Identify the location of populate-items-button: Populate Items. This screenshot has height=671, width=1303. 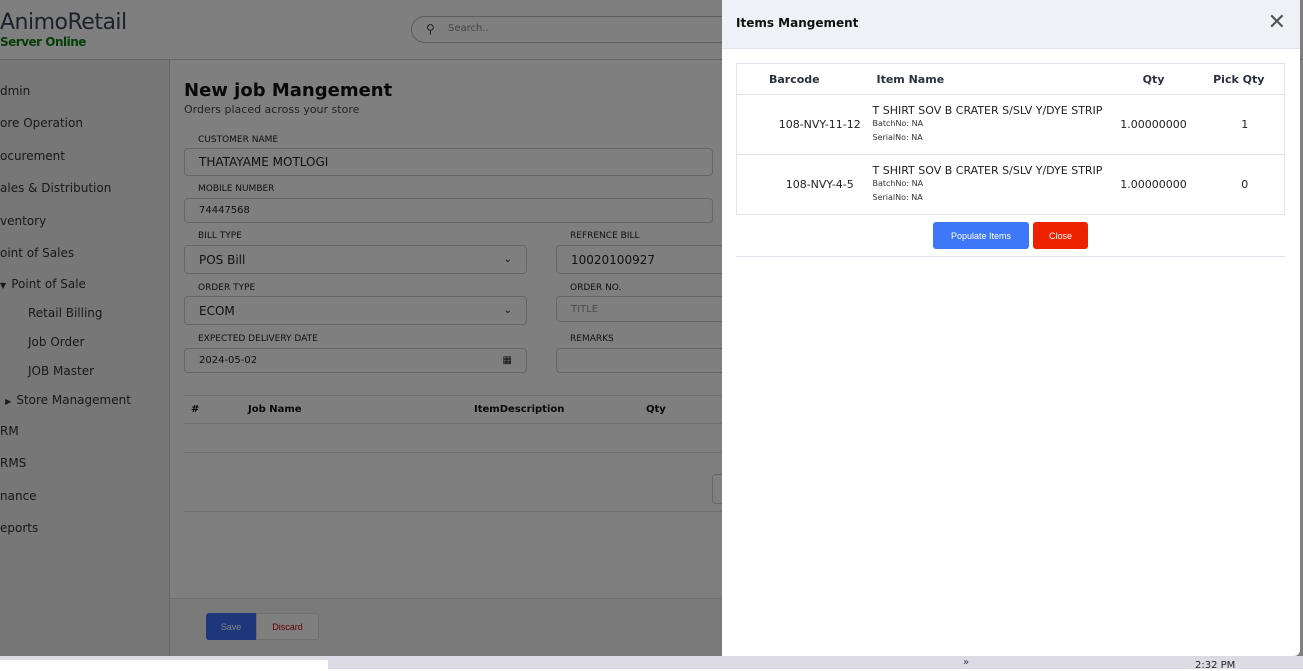
(981, 235).